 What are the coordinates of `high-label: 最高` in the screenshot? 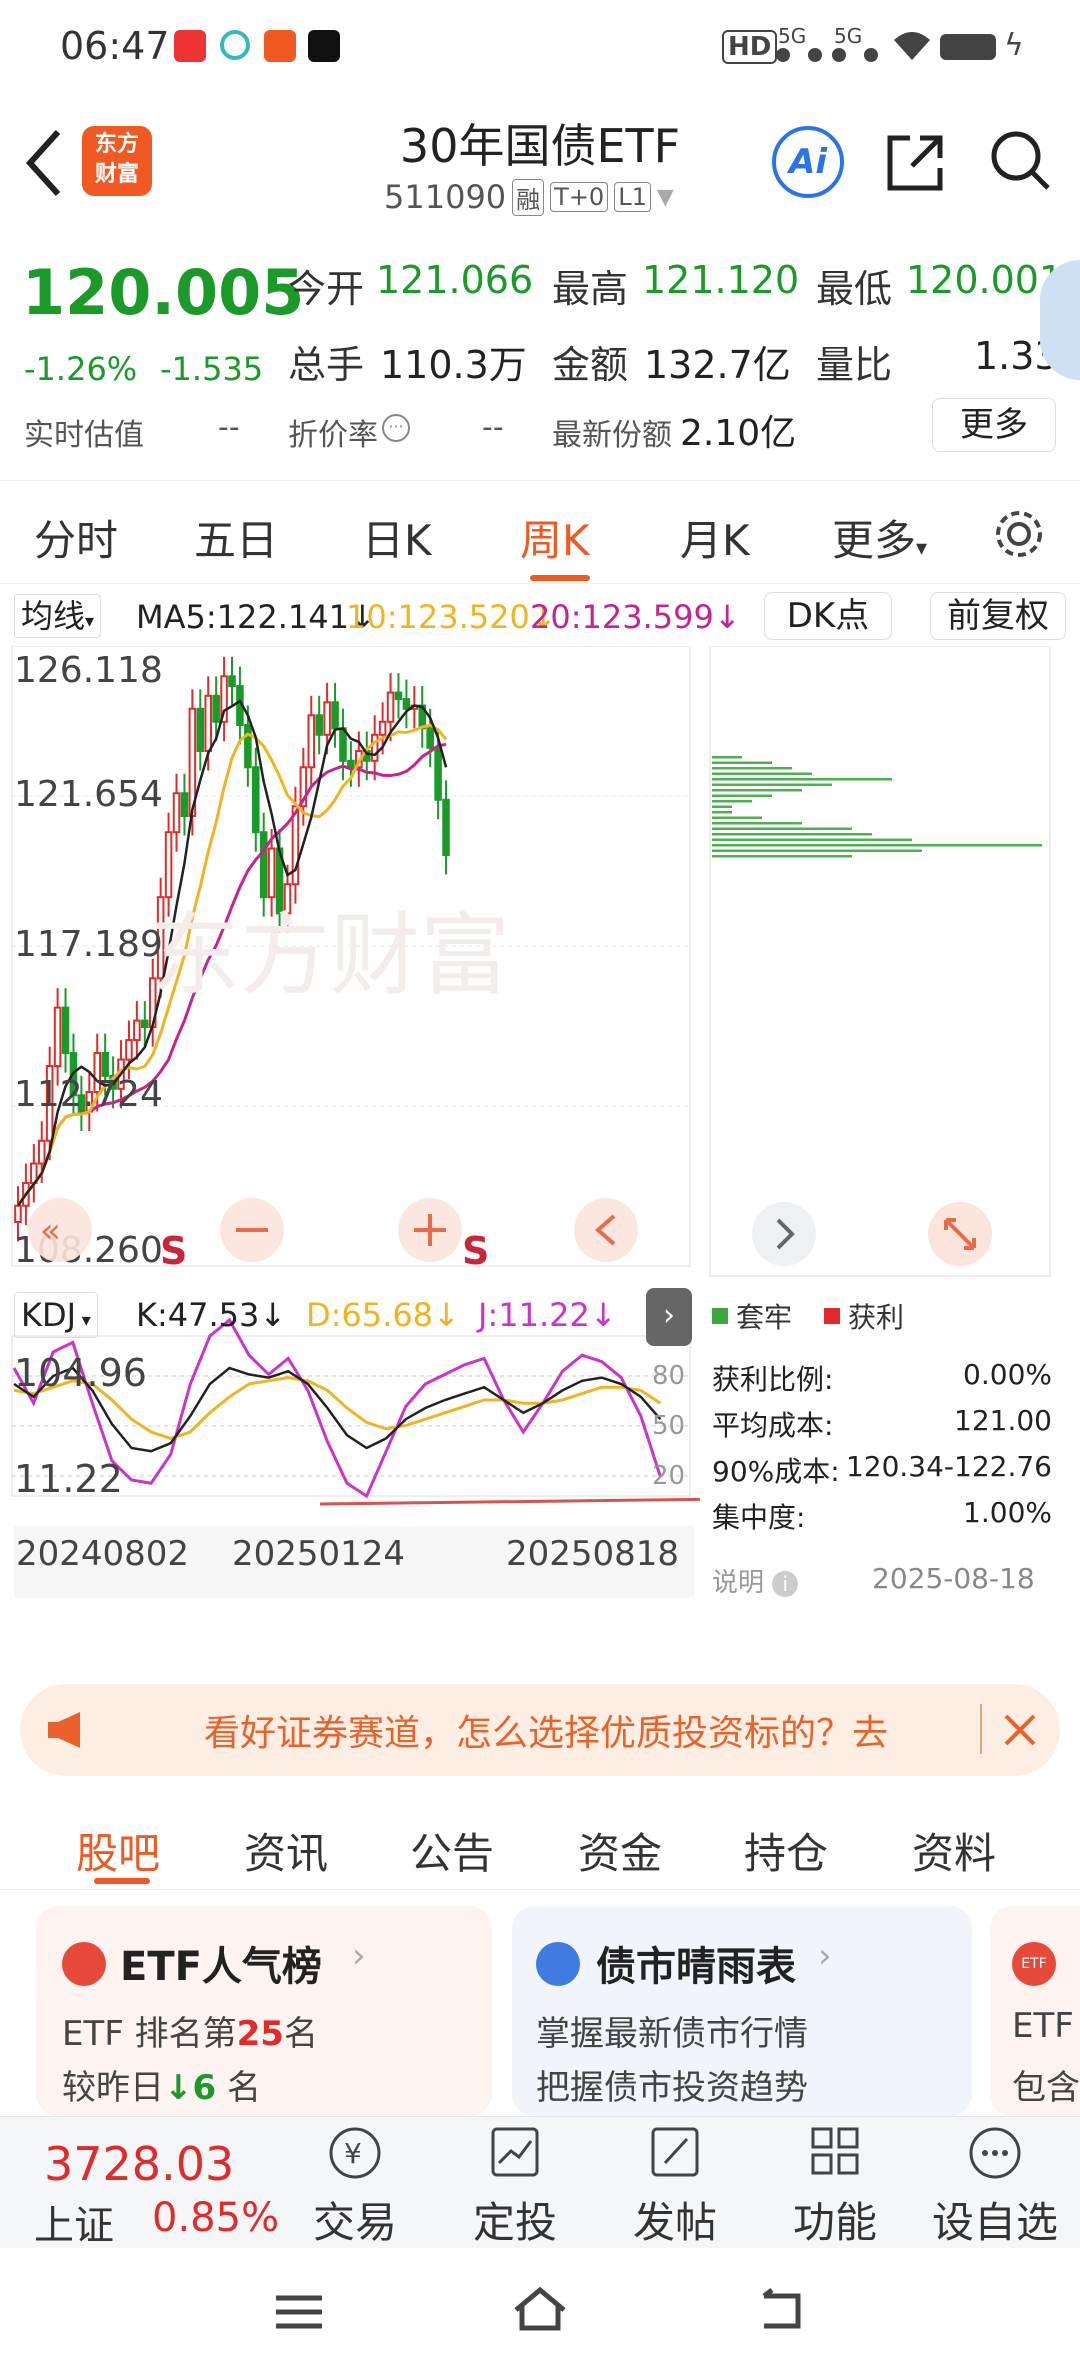 It's located at (590, 289).